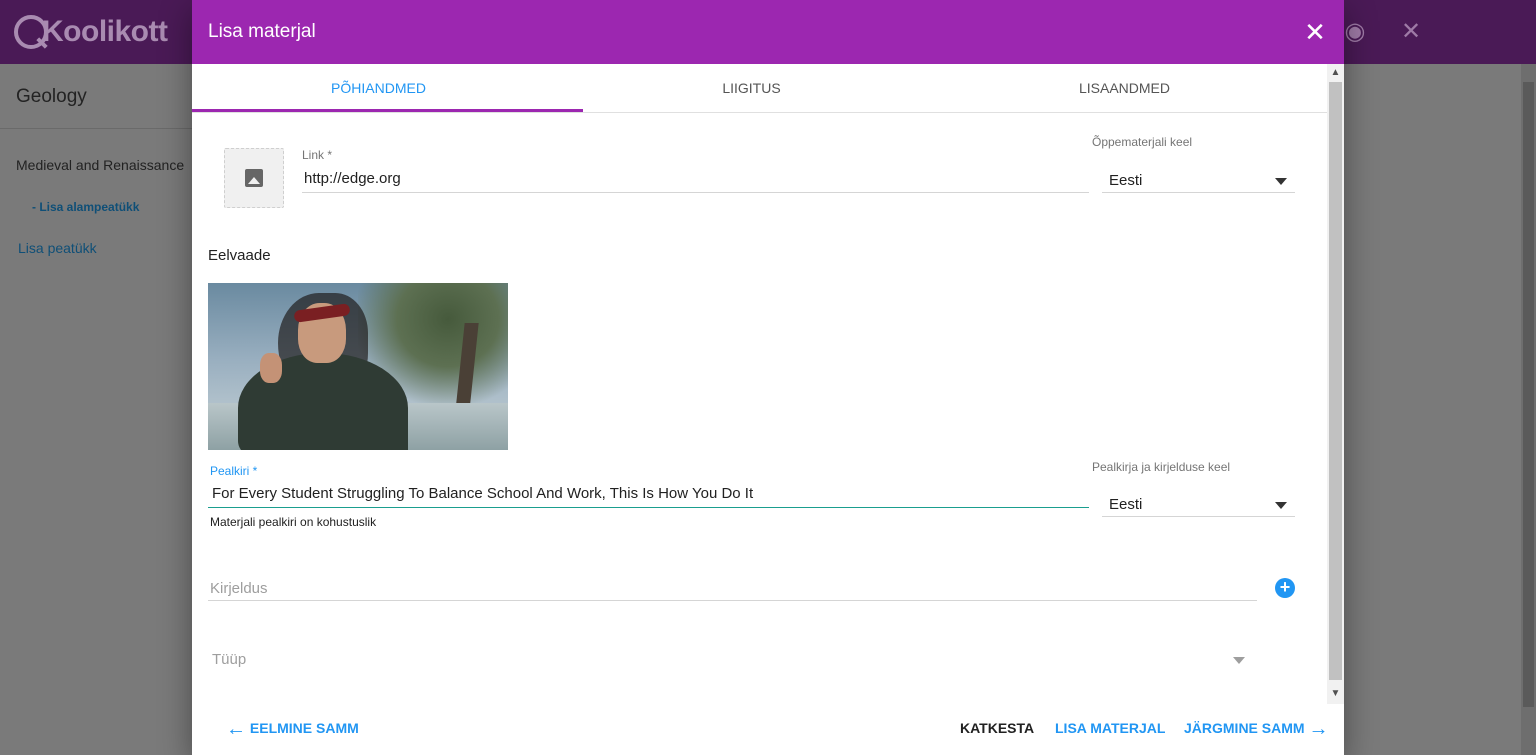  What do you see at coordinates (1411, 32) in the screenshot?
I see `close-icon: ✕` at bounding box center [1411, 32].